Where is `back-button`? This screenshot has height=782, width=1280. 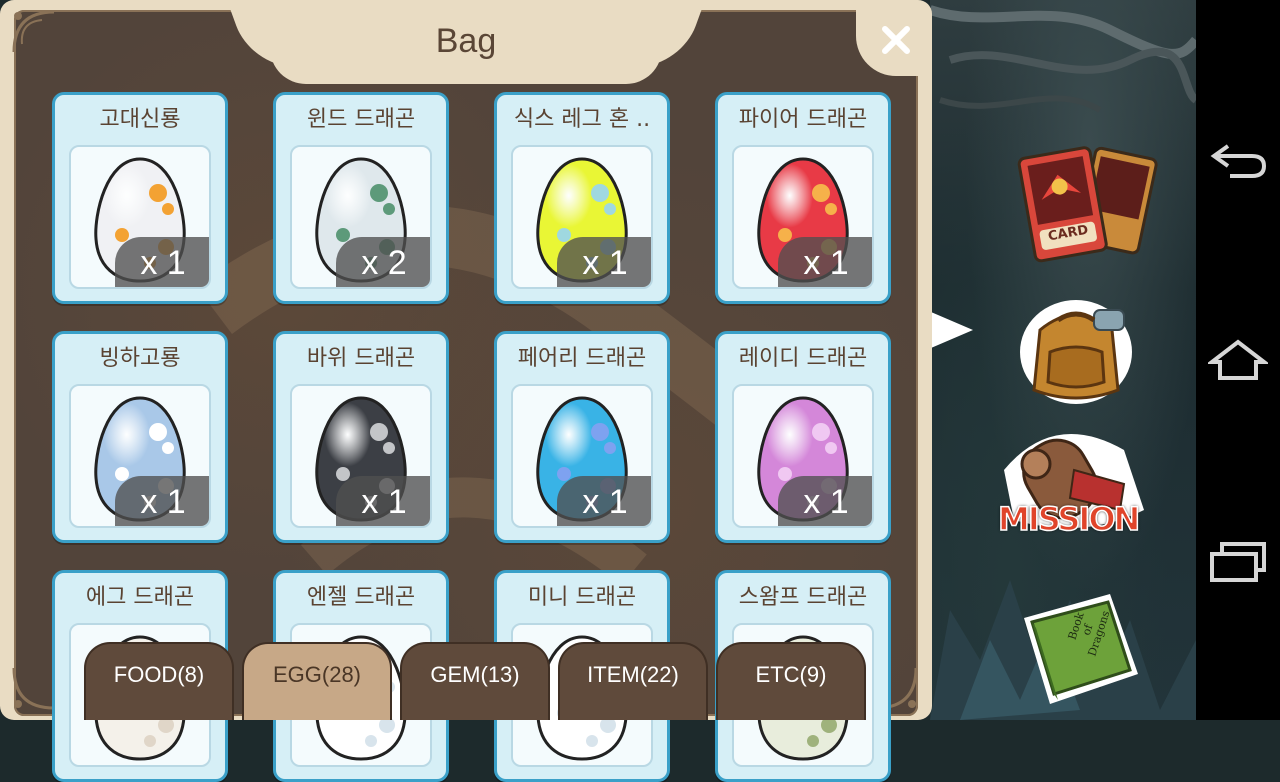
back-button is located at coordinates (1238, 160).